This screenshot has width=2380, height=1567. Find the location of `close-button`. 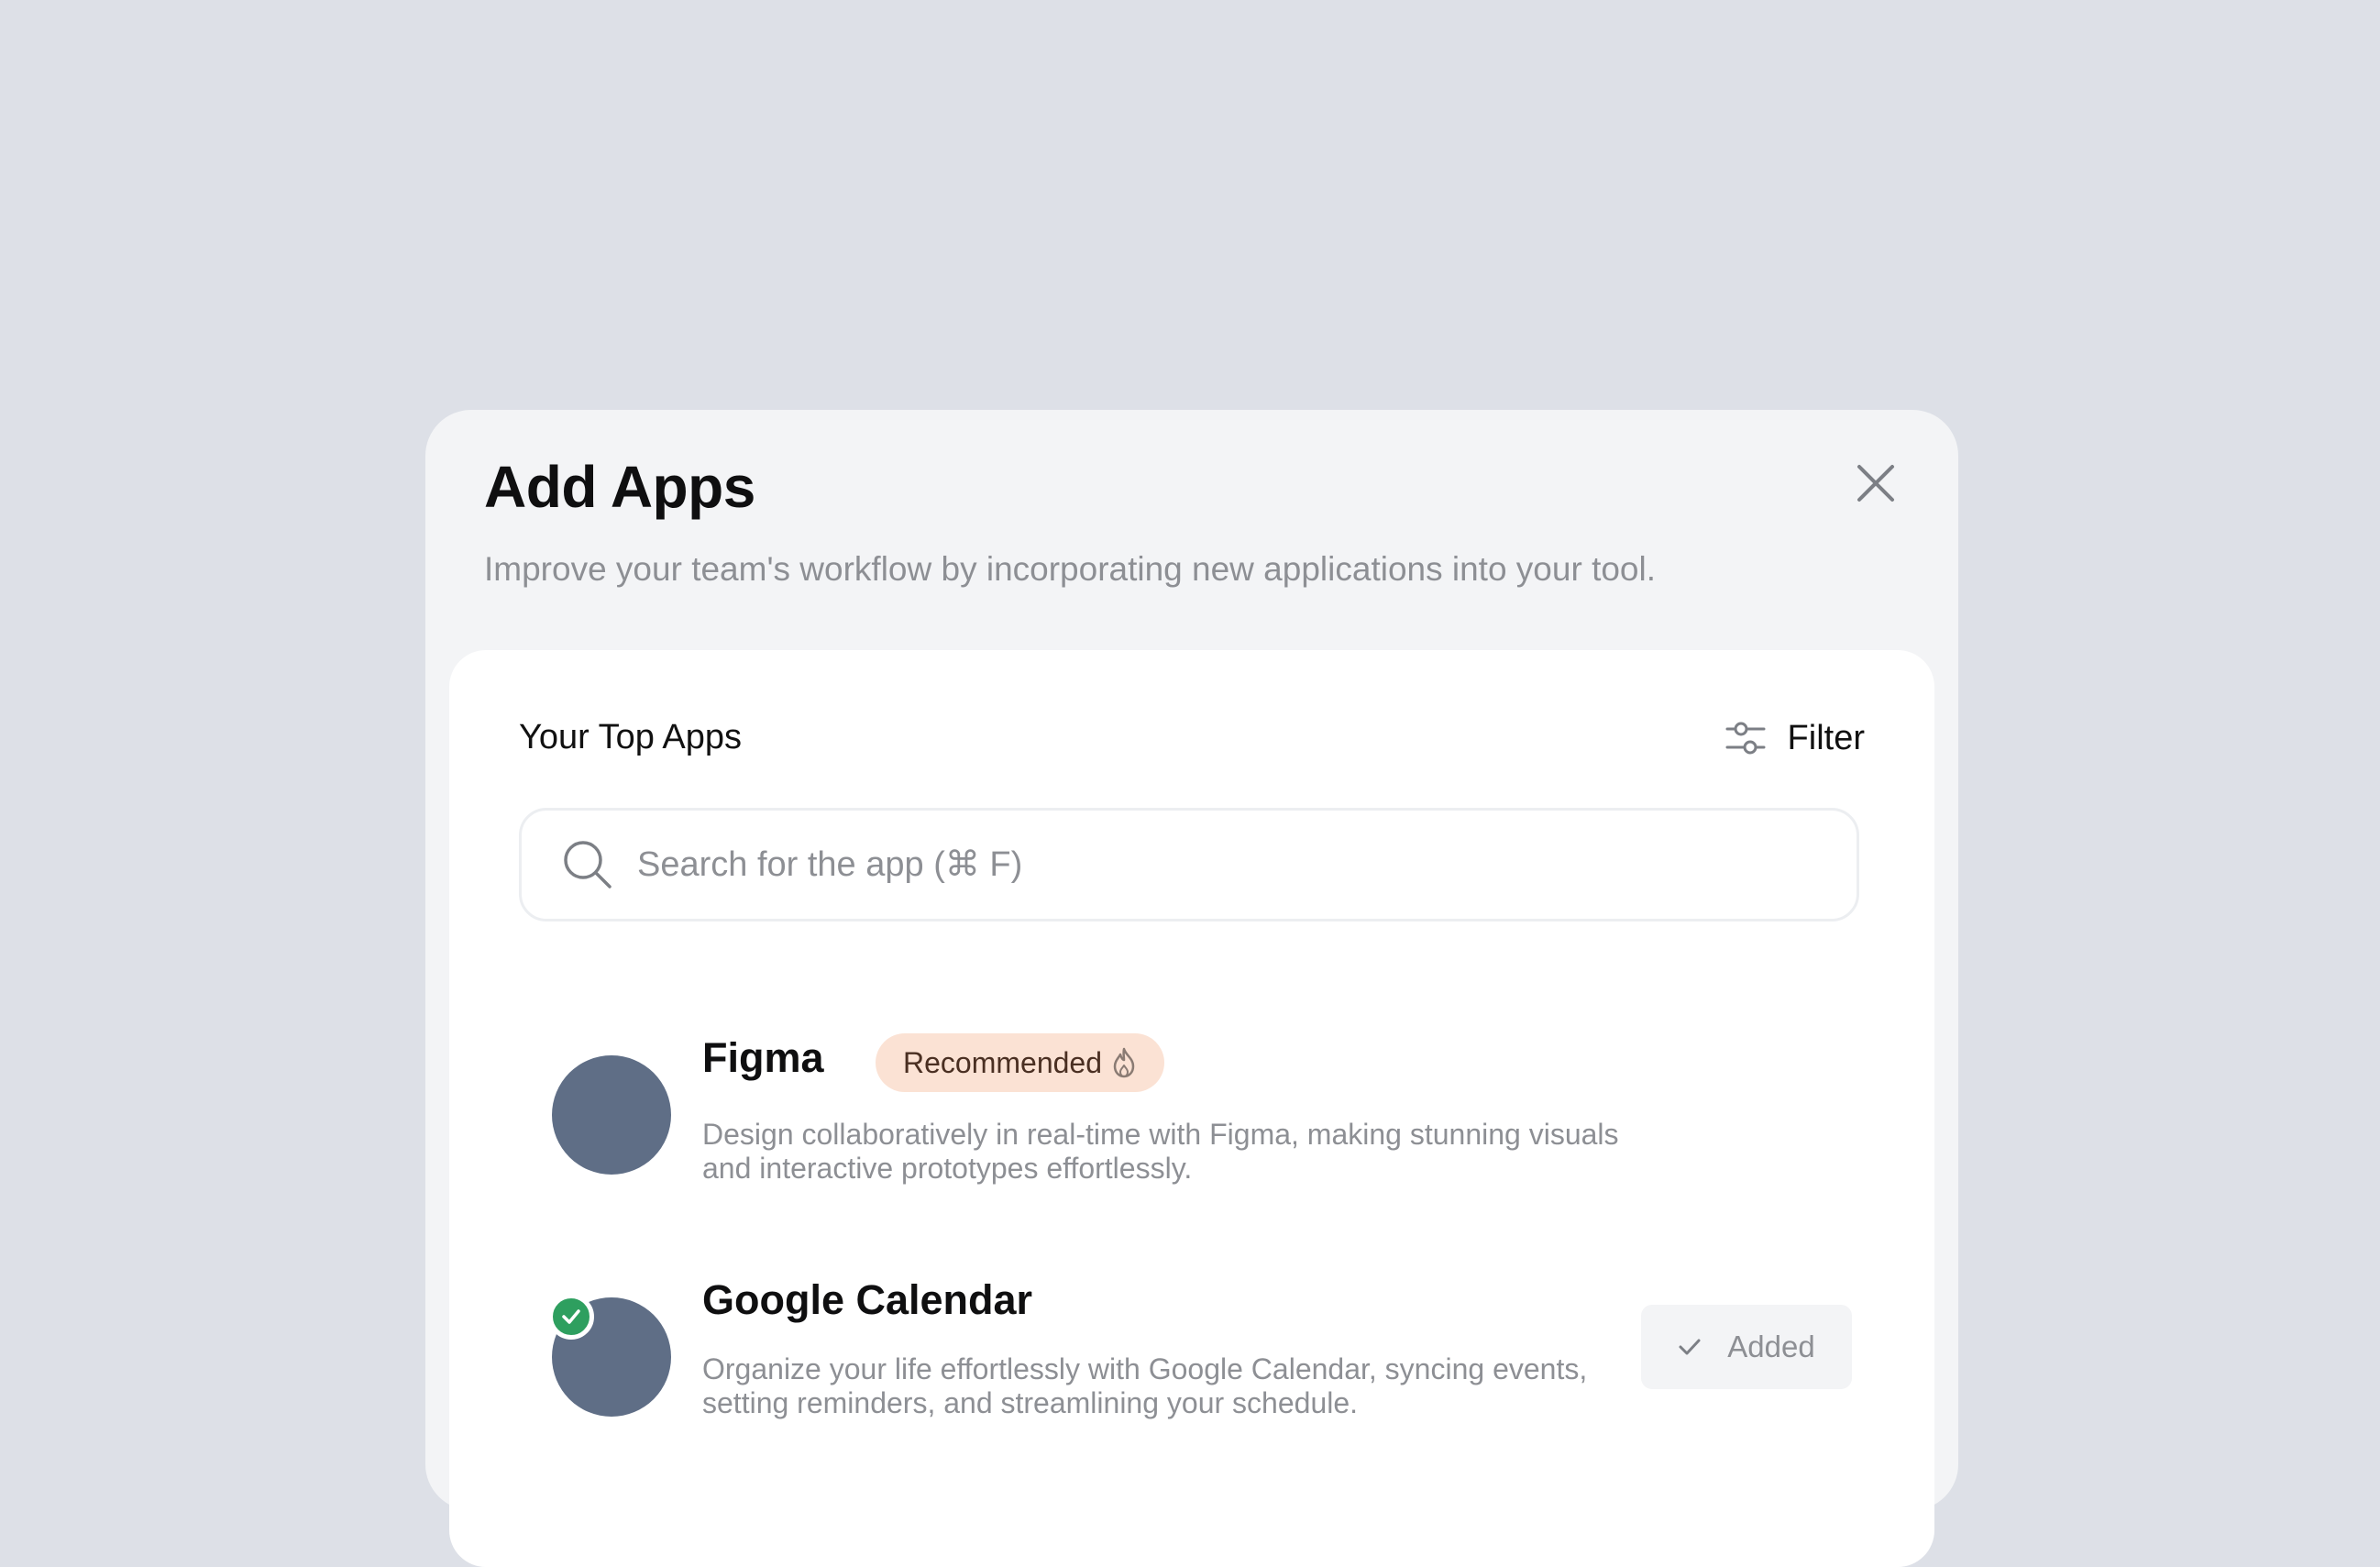

close-button is located at coordinates (1875, 483).